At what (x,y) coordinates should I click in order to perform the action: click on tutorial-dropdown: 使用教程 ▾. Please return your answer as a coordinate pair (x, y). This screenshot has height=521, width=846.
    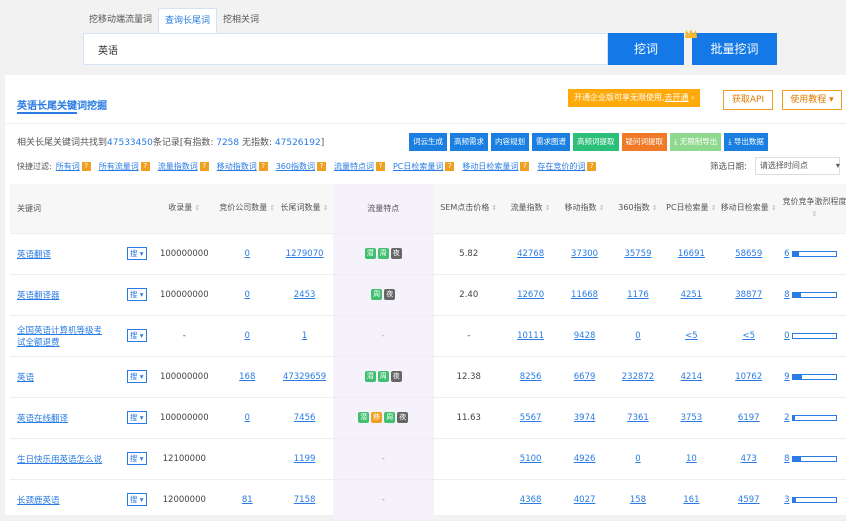
    Looking at the image, I should click on (812, 100).